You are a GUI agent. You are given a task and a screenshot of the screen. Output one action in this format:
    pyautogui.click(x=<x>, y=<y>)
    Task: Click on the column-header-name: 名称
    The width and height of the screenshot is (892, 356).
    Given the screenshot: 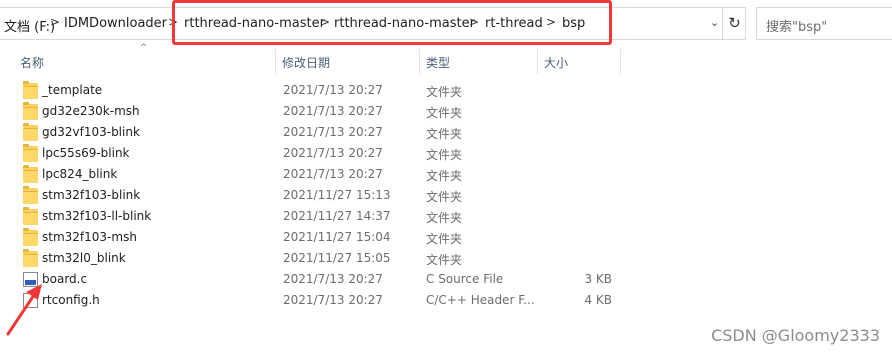 What is the action you would take?
    pyautogui.click(x=147, y=61)
    